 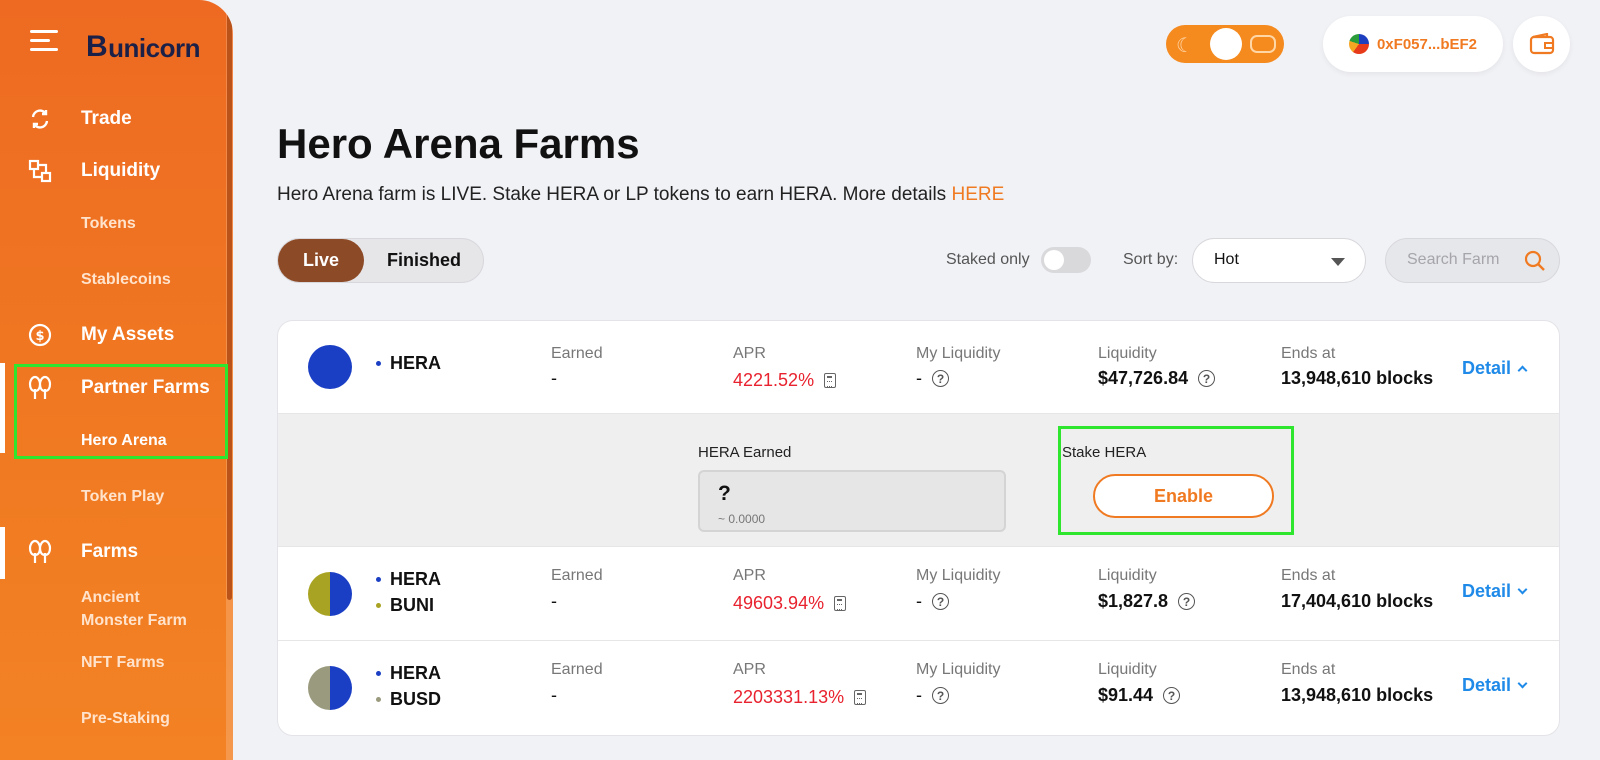 What do you see at coordinates (1535, 261) in the screenshot?
I see `search-icon` at bounding box center [1535, 261].